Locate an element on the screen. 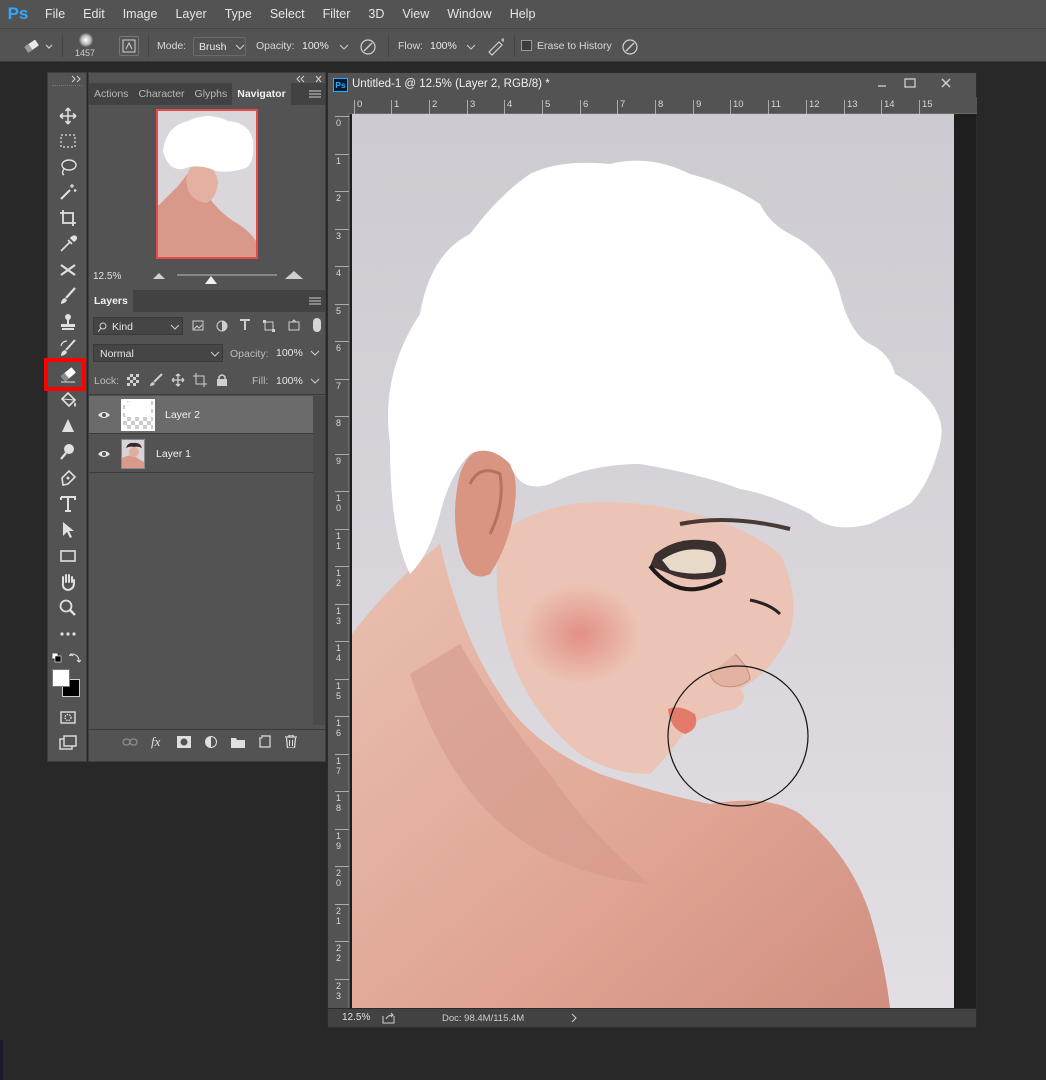  paint-bucket-tool is located at coordinates (67, 400).